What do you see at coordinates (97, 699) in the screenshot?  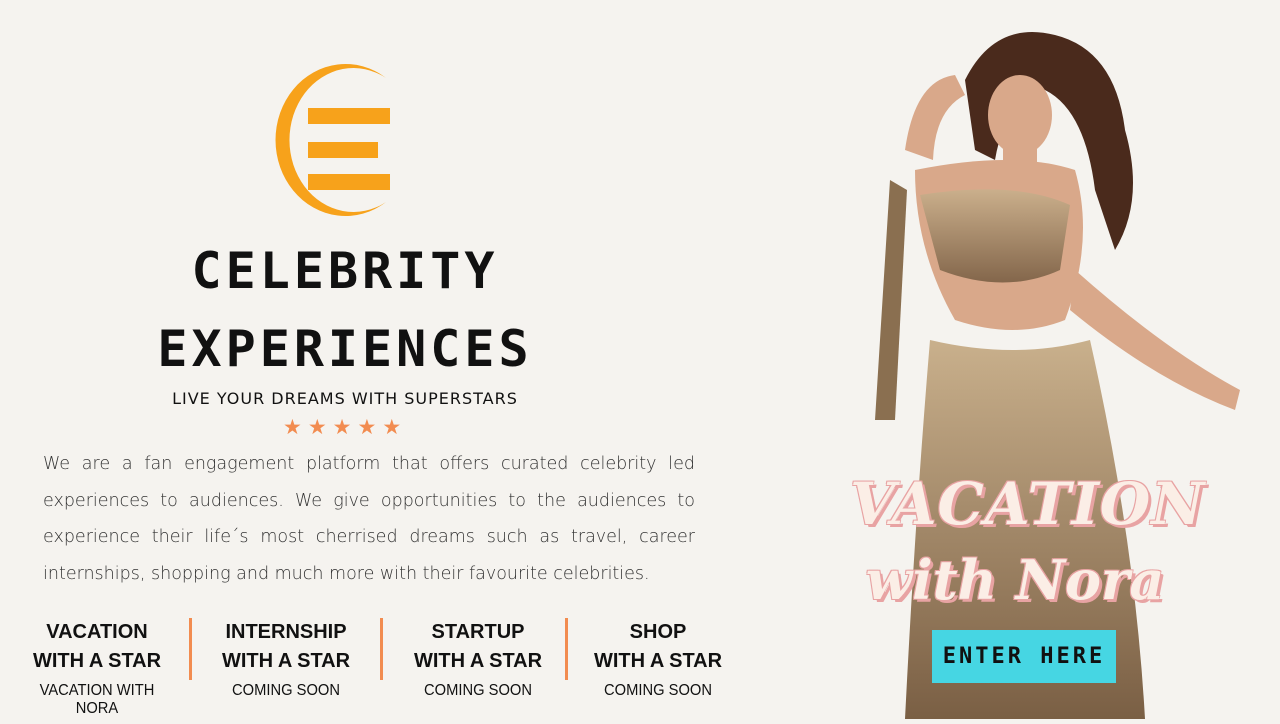 I see `category-status: VACATION WITH NORA` at bounding box center [97, 699].